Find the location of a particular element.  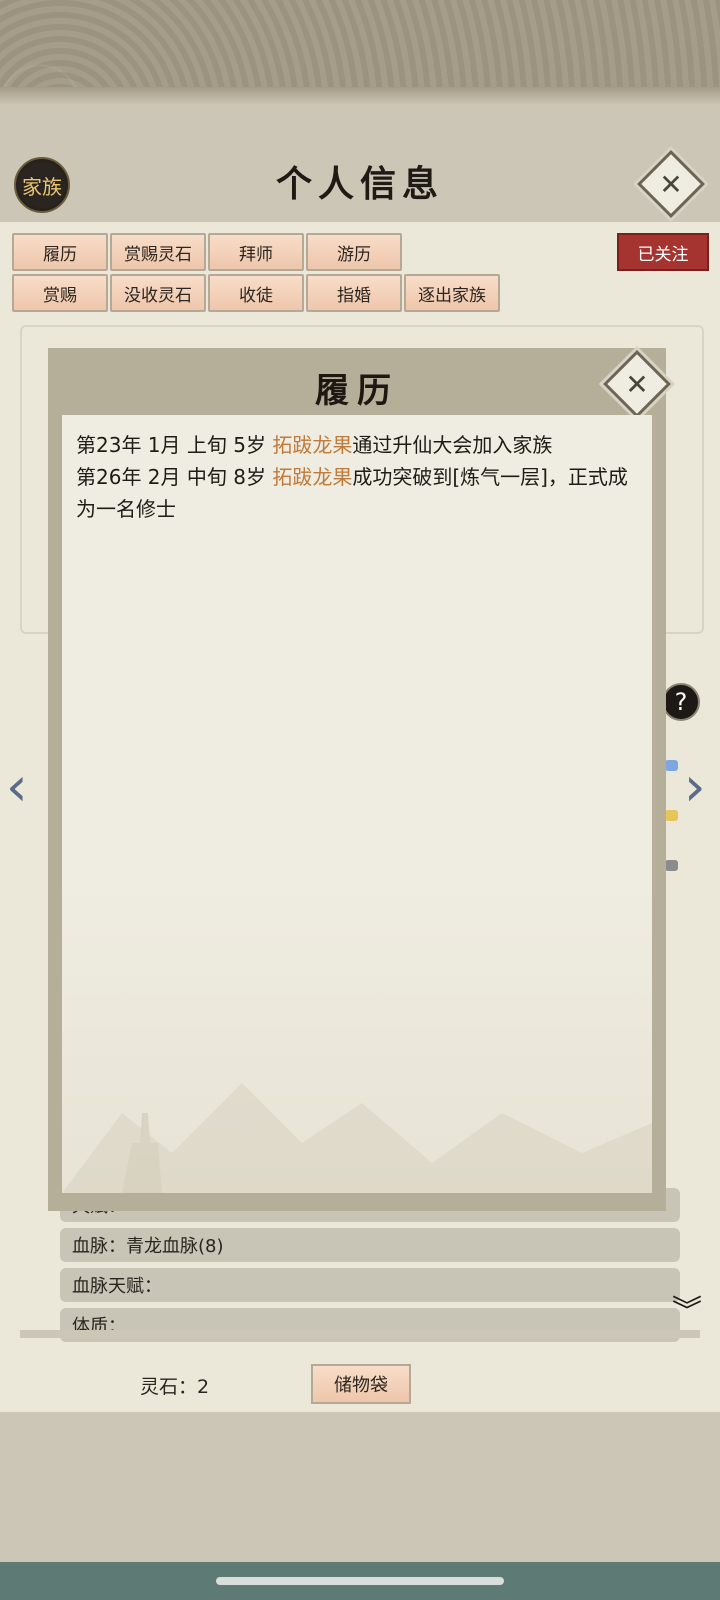

tab-expel: 逐出家族 is located at coordinates (452, 293).